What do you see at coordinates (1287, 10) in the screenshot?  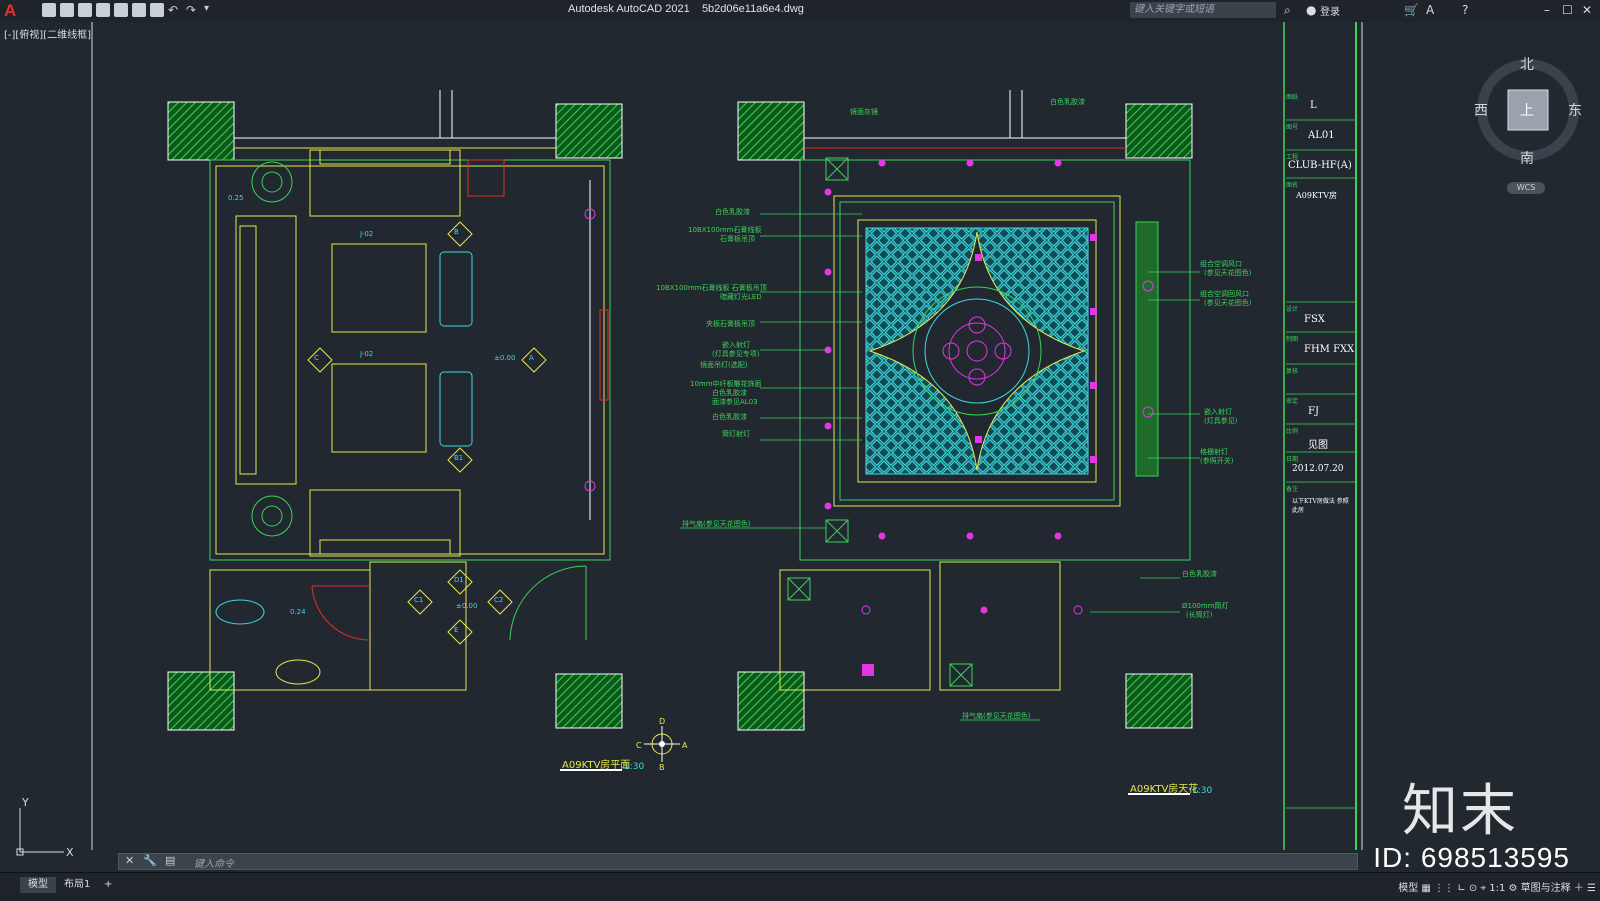 I see `search-icon: ⌕` at bounding box center [1287, 10].